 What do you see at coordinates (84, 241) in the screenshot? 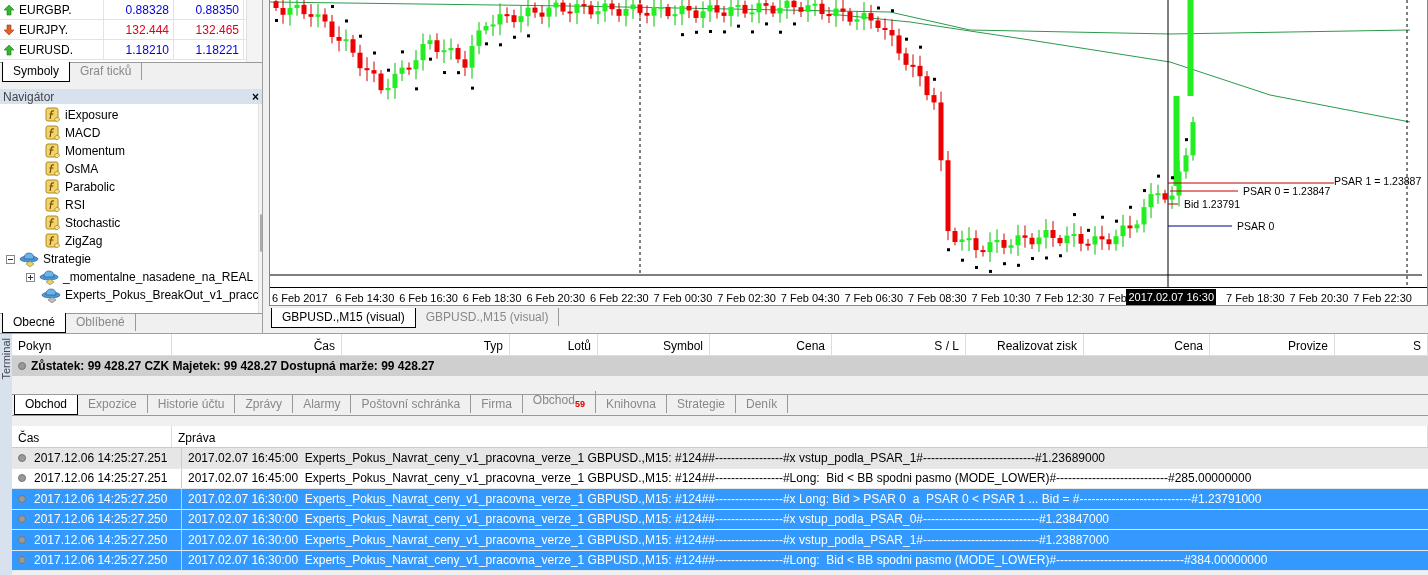
I see `tree-item: ZigZag` at bounding box center [84, 241].